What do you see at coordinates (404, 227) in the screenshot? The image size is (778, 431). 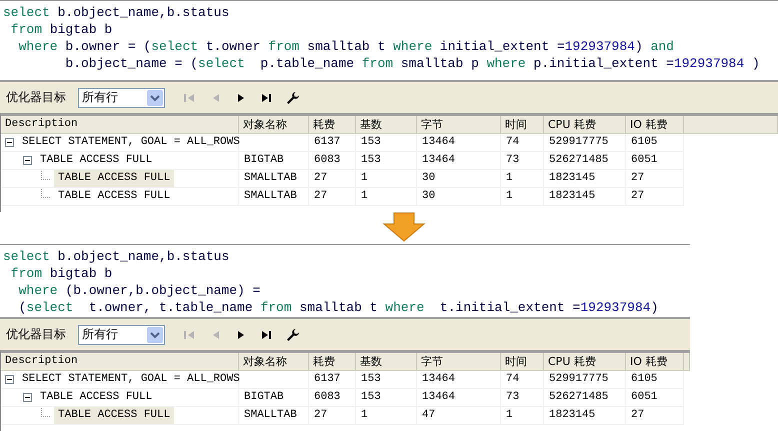 I see `down-arrow-icon` at bounding box center [404, 227].